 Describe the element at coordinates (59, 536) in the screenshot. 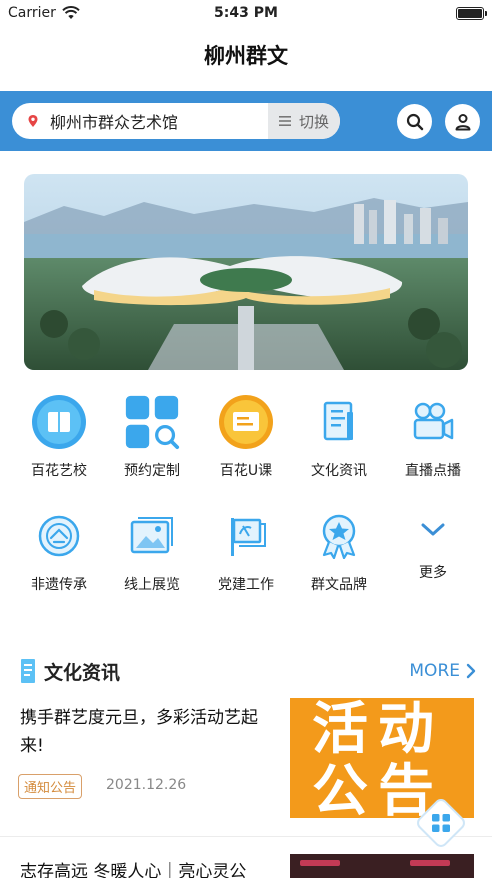

I see `heritage-icon` at that location.